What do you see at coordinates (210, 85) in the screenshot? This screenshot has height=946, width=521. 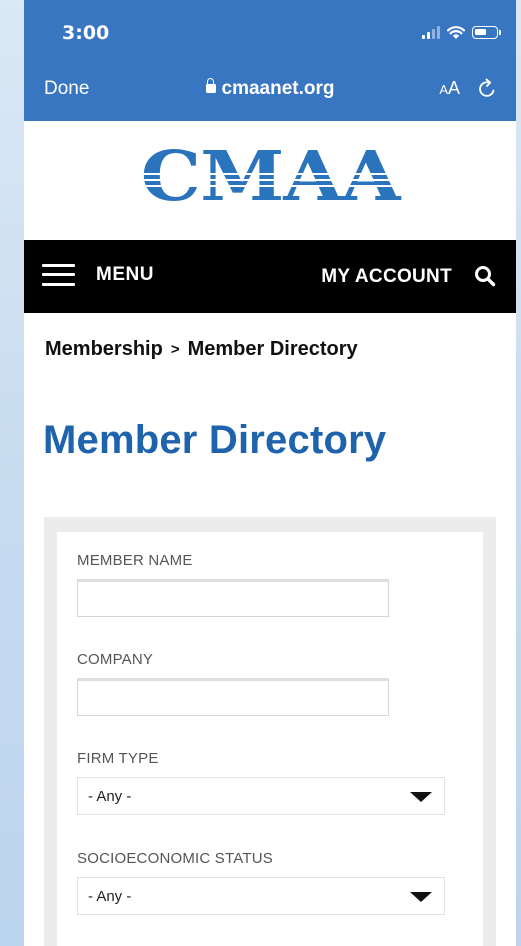 I see `lock-icon` at bounding box center [210, 85].